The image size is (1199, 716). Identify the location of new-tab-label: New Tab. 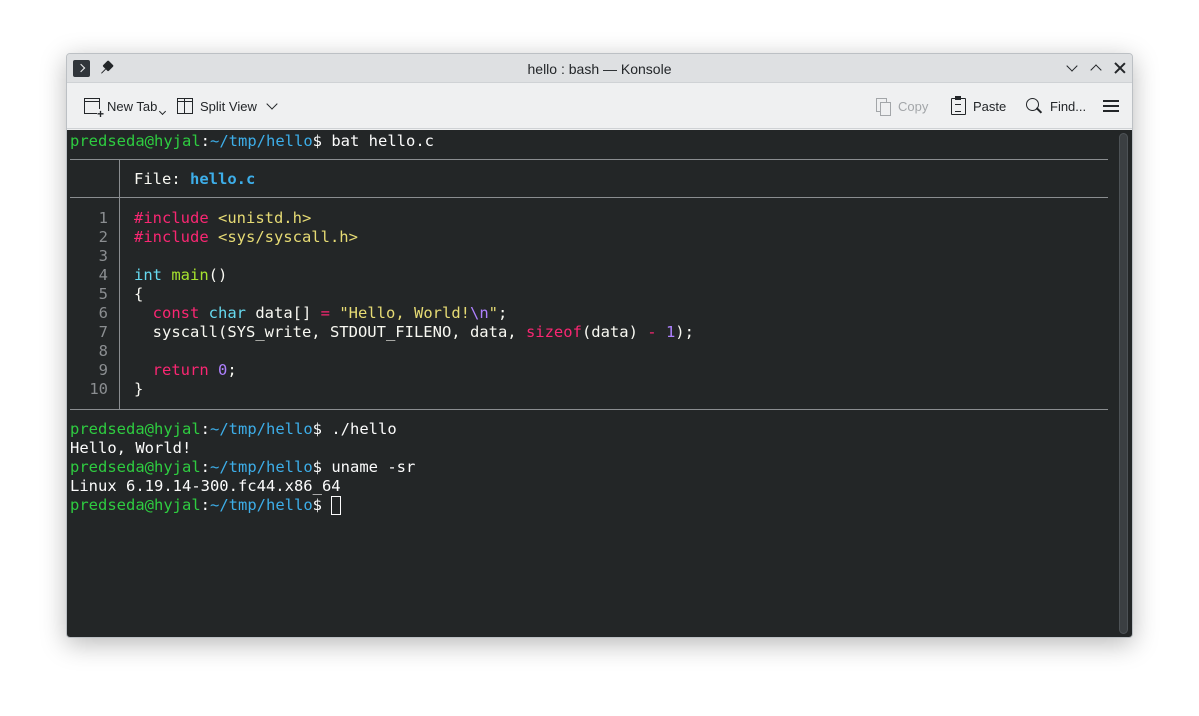
(132, 106).